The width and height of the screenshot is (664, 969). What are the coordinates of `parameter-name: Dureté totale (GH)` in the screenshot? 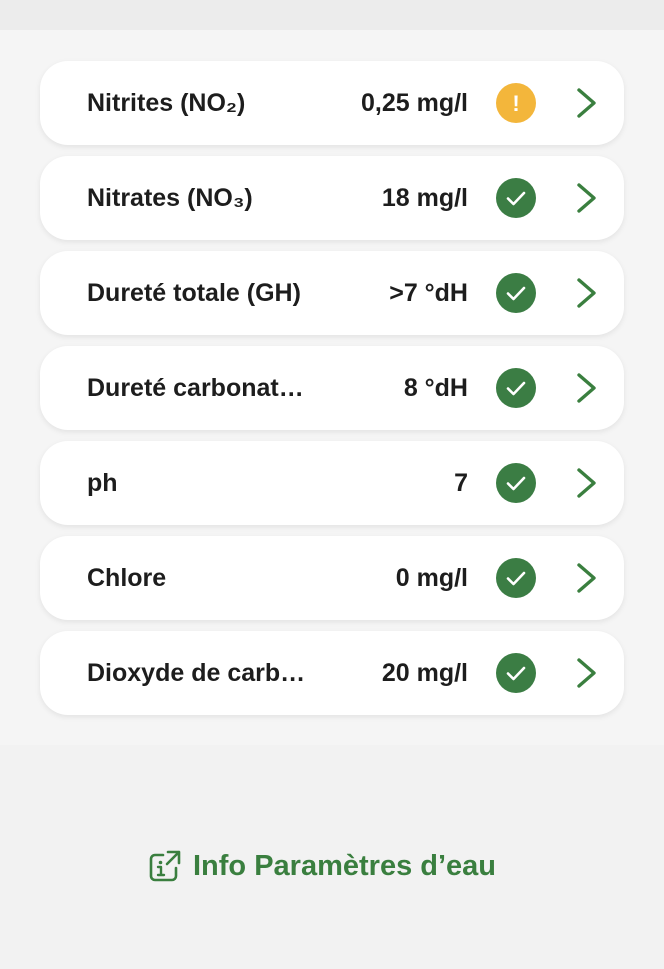 It's located at (194, 293).